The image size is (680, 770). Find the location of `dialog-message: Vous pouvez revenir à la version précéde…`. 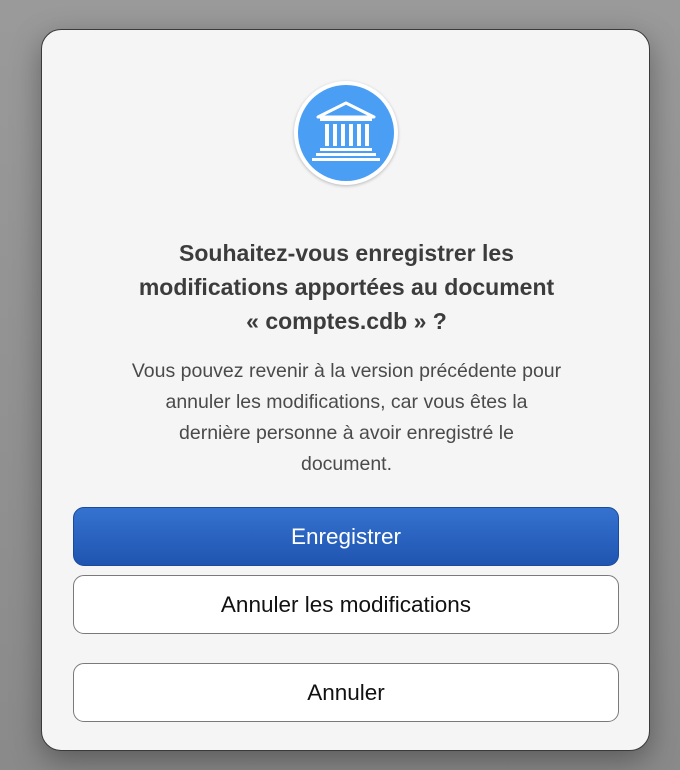

dialog-message: Vous pouvez revenir à la version précéde… is located at coordinates (346, 417).